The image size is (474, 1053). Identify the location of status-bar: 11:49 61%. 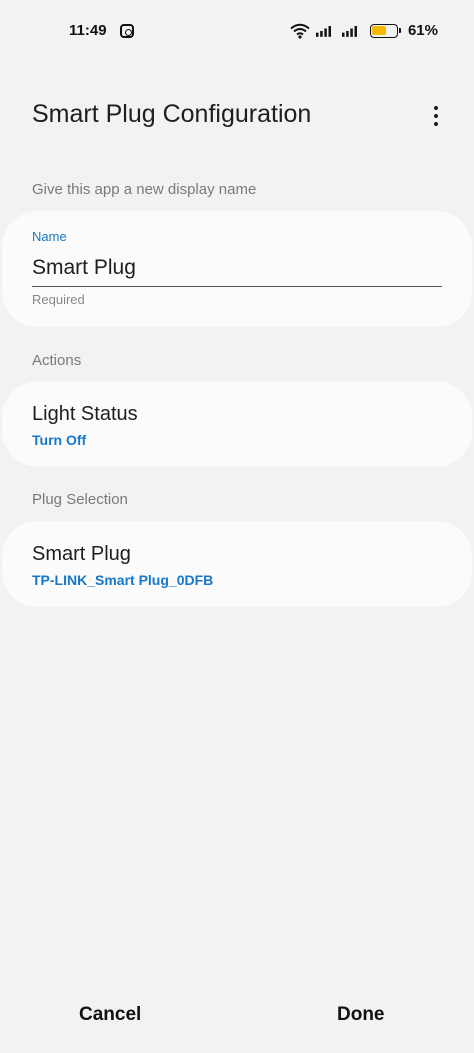
(237, 32).